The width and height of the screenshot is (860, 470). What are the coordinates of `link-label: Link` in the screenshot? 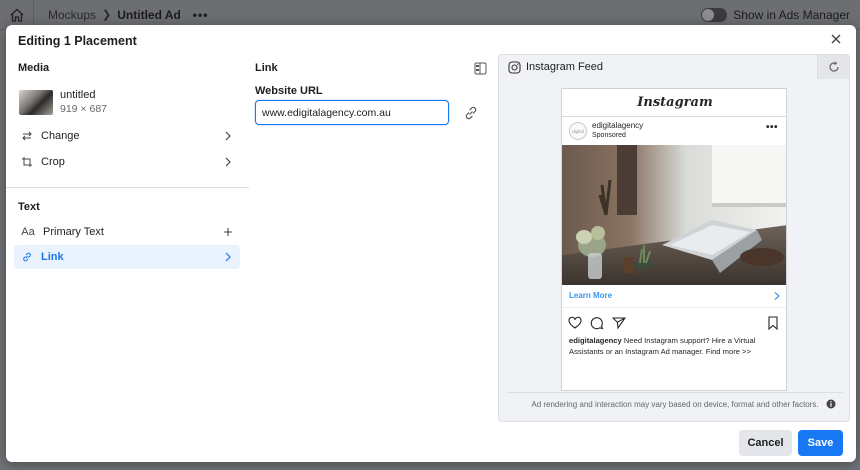 It's located at (52, 257).